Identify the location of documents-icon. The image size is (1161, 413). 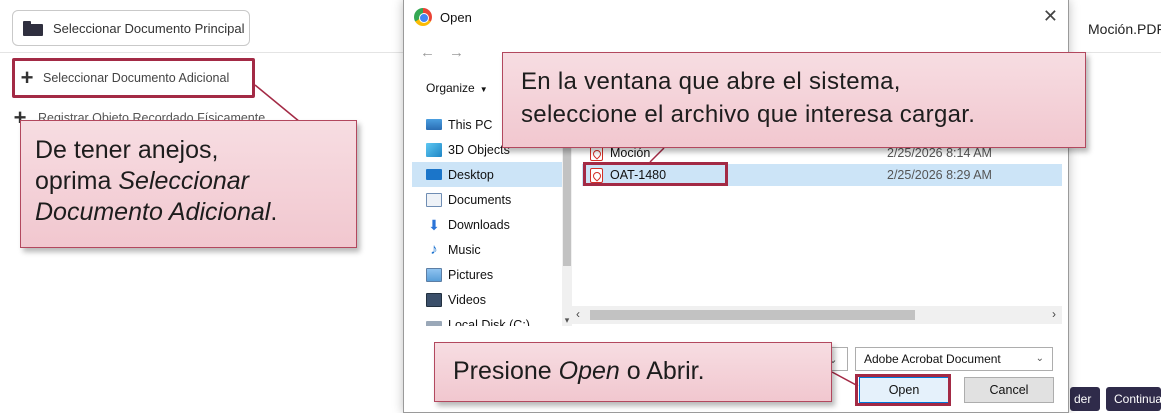
(434, 199).